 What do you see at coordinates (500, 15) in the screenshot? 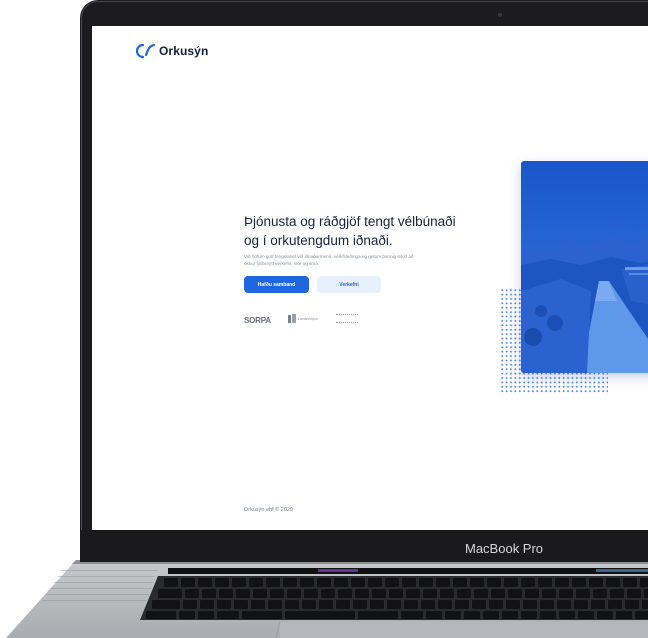
I see `camera-dot` at bounding box center [500, 15].